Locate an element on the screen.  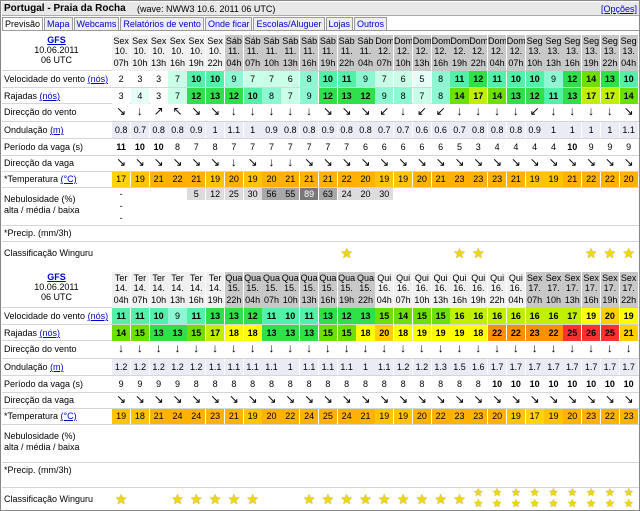
wave-period-cell: 8 is located at coordinates (290, 384).